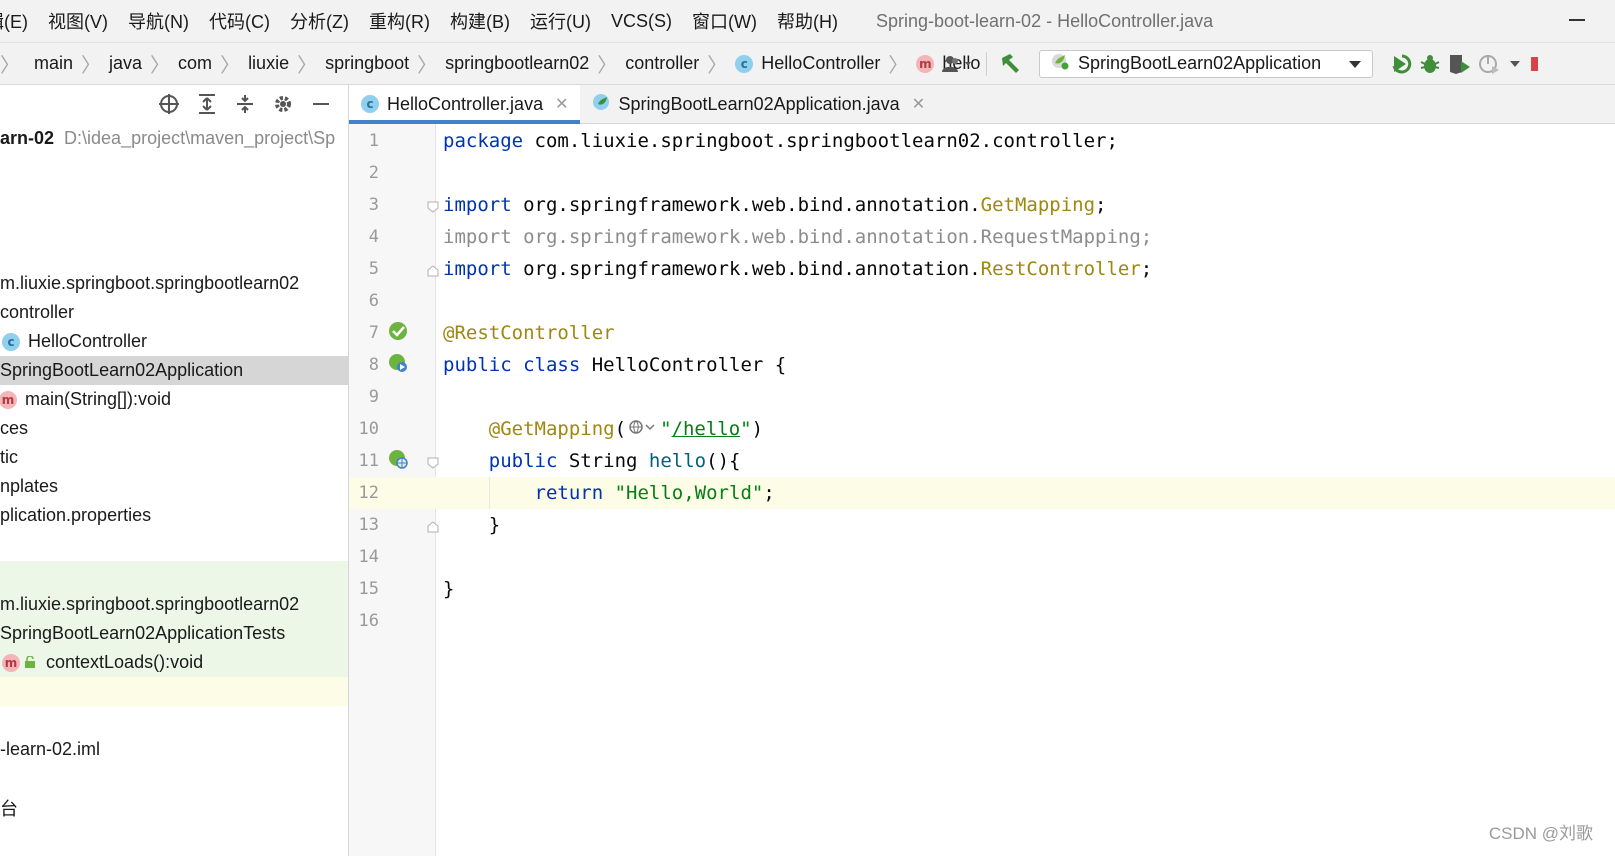 This screenshot has height=856, width=1615. Describe the element at coordinates (471, 525) in the screenshot. I see `code-line-13: }` at that location.